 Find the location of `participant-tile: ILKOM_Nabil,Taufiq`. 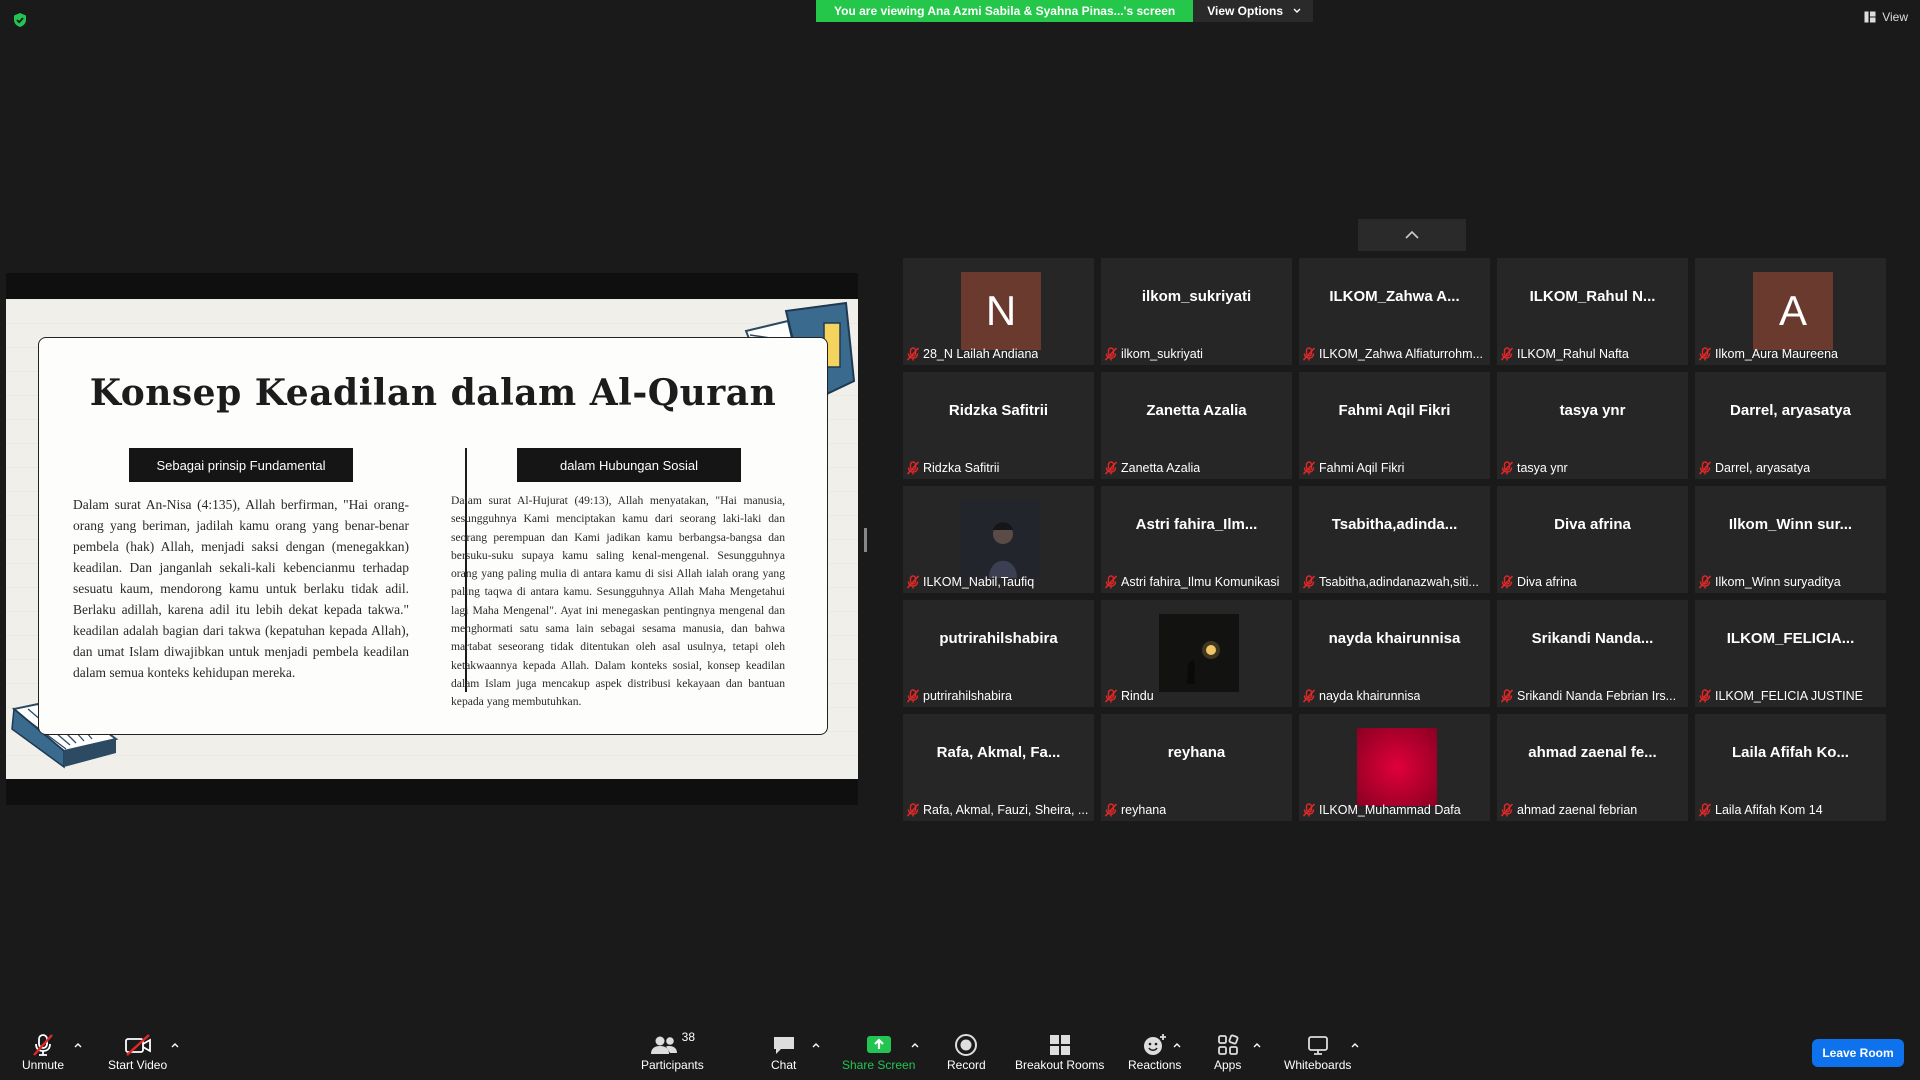

participant-tile: ILKOM_Nabil,Taufiq is located at coordinates (998, 539).